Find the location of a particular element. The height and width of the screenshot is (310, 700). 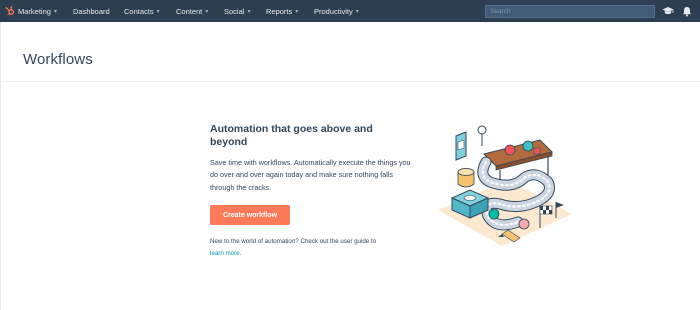

nav-item-social: Social ▾ is located at coordinates (237, 11).